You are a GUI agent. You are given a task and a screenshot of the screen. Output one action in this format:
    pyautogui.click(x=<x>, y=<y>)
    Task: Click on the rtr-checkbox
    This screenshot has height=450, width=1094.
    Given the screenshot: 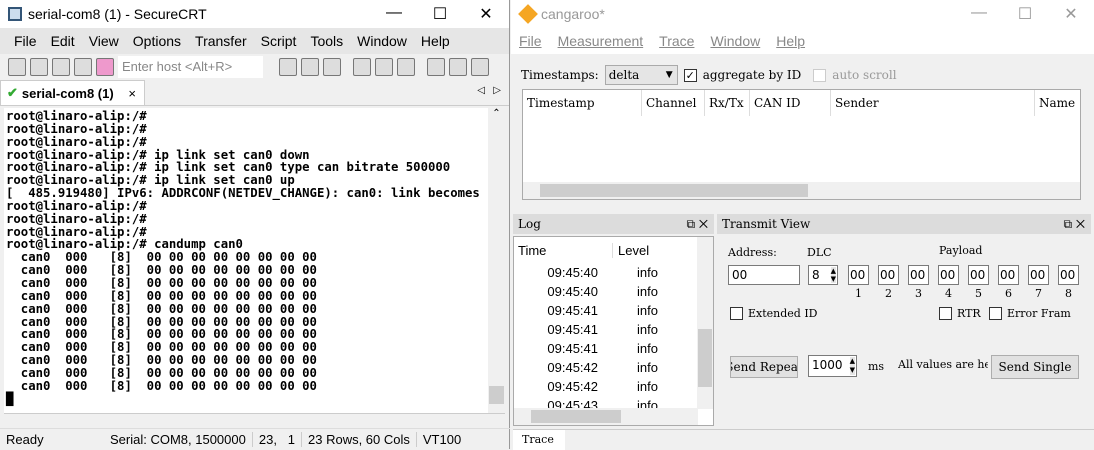 What is the action you would take?
    pyautogui.click(x=945, y=313)
    